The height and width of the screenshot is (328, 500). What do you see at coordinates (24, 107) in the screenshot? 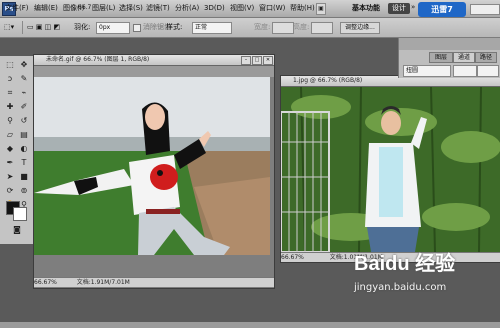
I see `brush-tool-icon: ✐` at bounding box center [24, 107].